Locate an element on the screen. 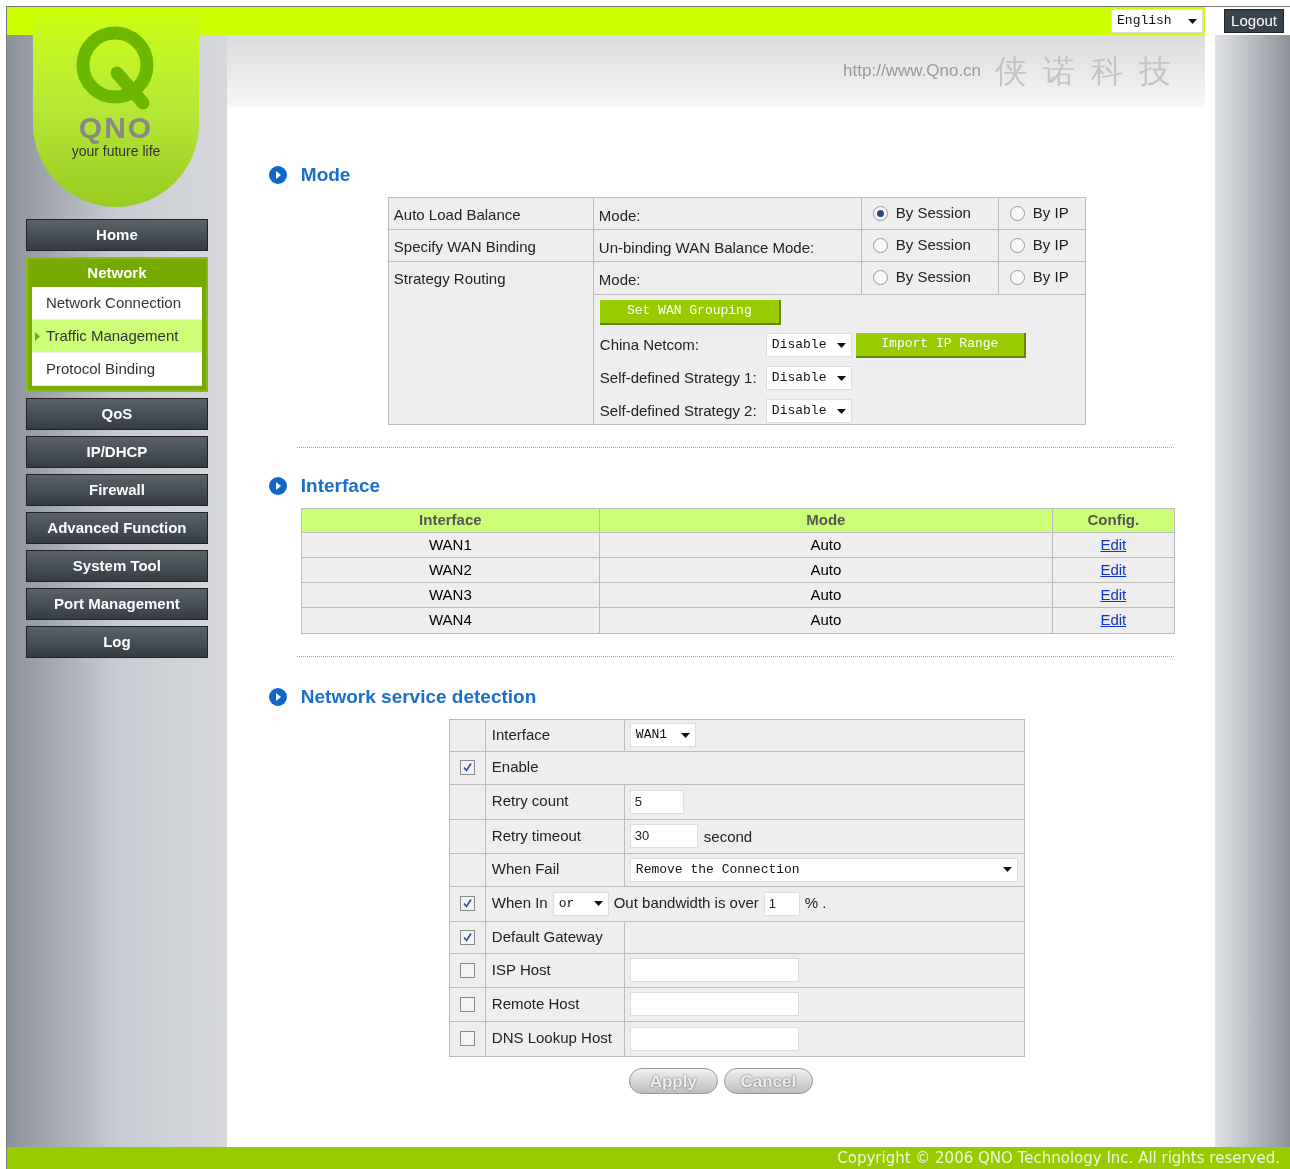 The height and width of the screenshot is (1169, 1290). logo-tagline: your future life is located at coordinates (116, 151).